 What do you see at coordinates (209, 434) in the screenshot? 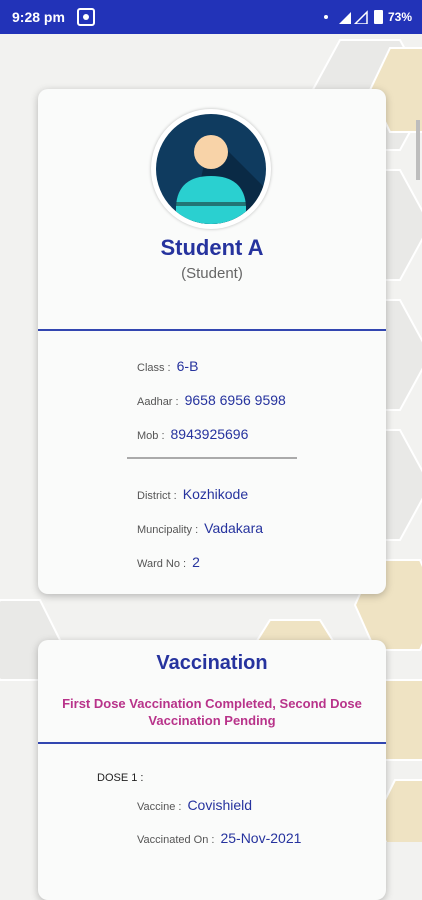
I see `mobile-value: 8943925696` at bounding box center [209, 434].